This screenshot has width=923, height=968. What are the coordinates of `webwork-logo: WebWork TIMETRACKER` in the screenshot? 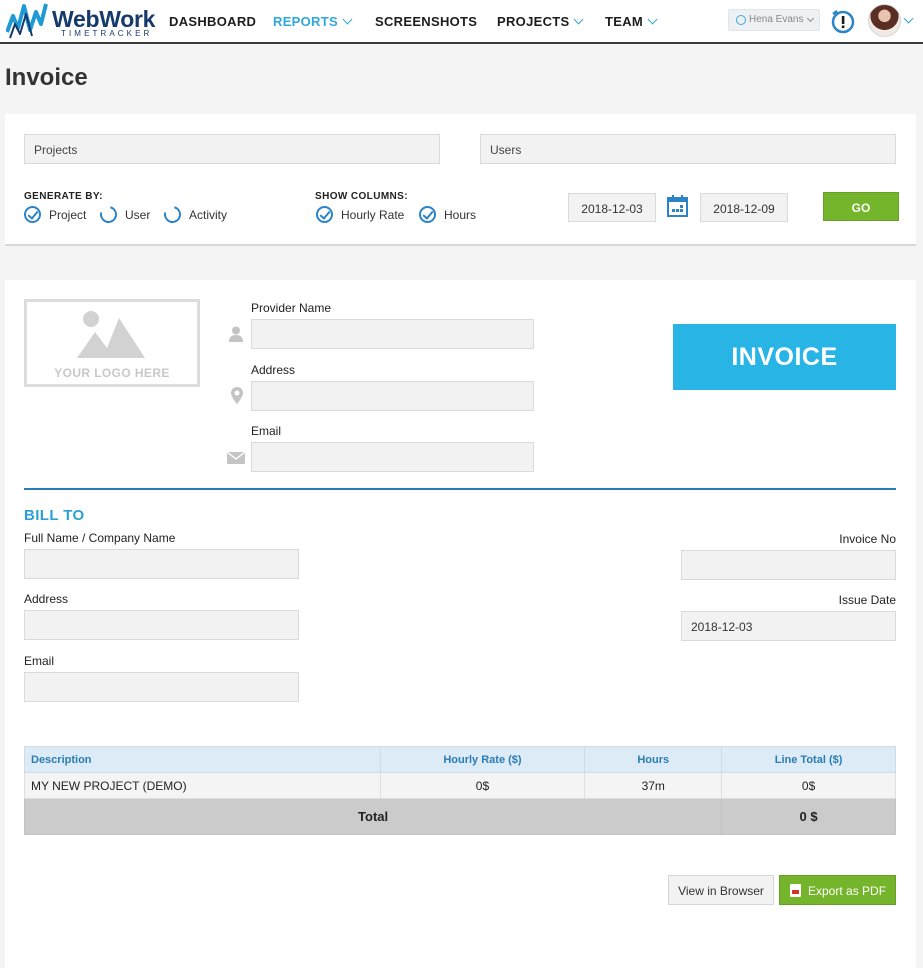 It's located at (81, 21).